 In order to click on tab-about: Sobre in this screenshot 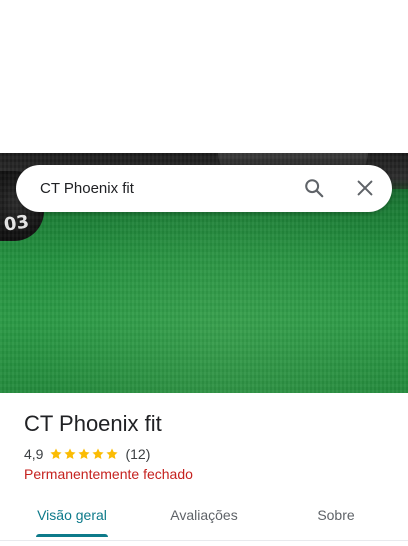, I will do `click(336, 516)`.